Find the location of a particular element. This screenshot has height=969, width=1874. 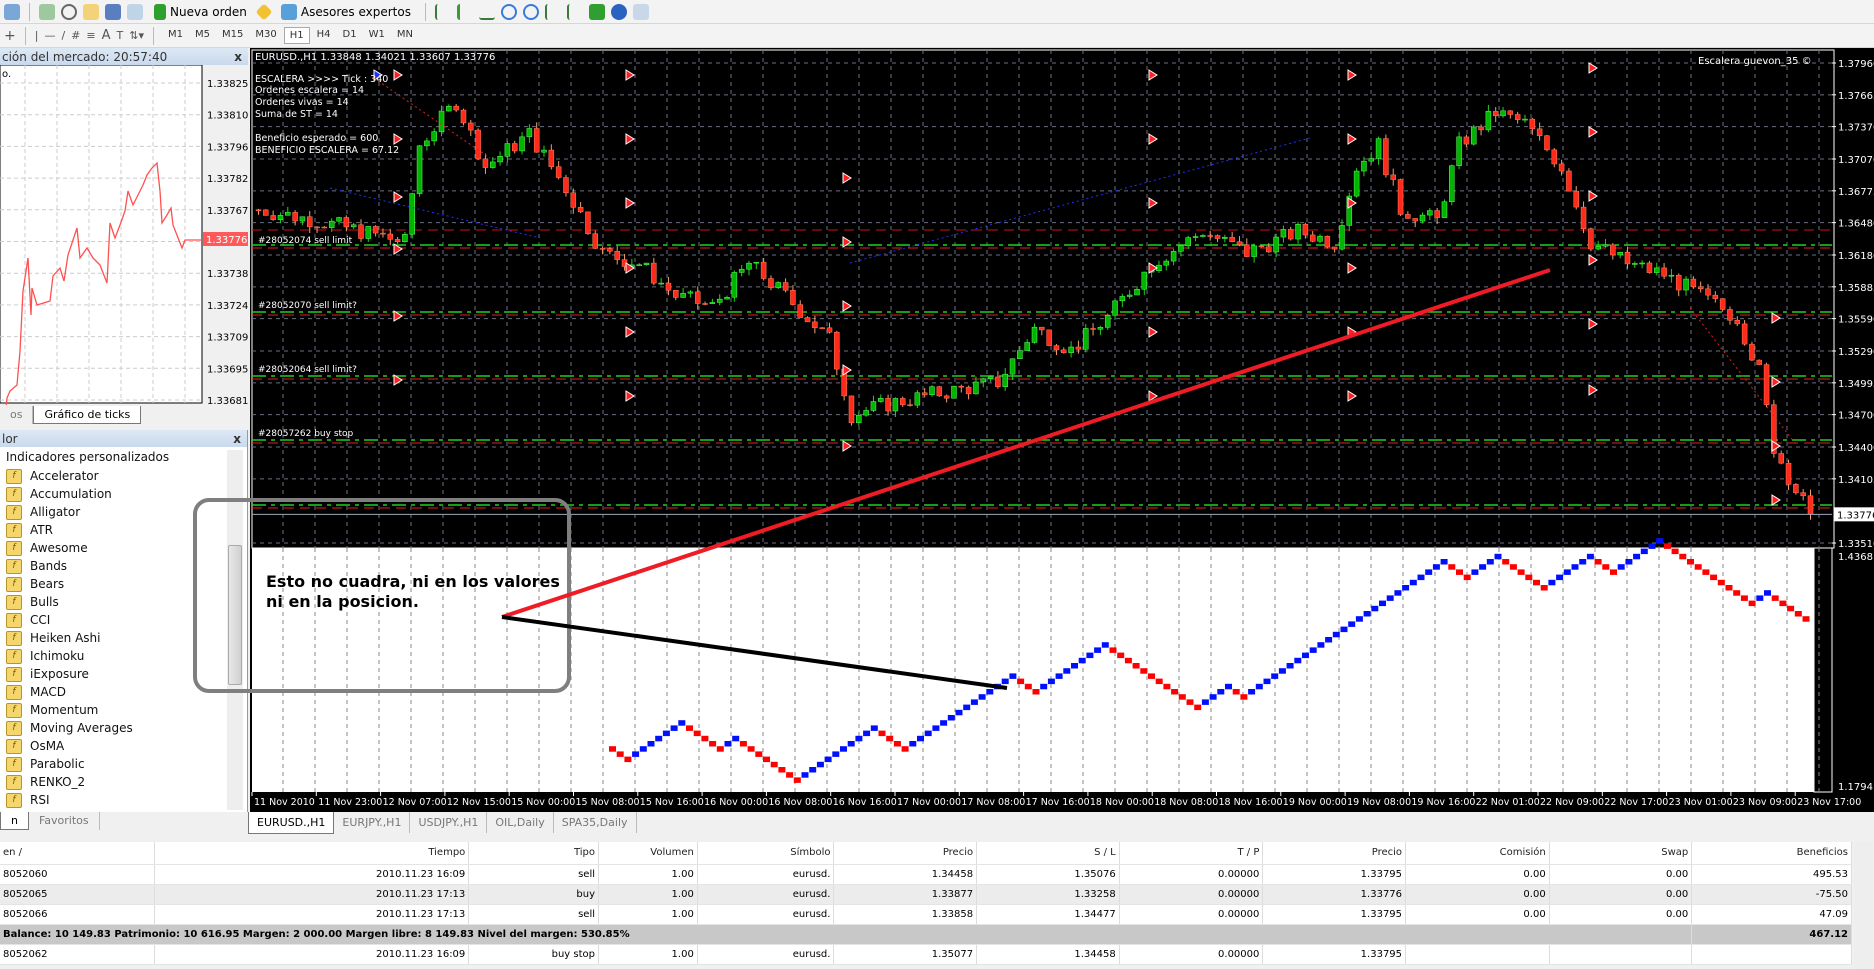

chart-shift-icon is located at coordinates (574, 11).